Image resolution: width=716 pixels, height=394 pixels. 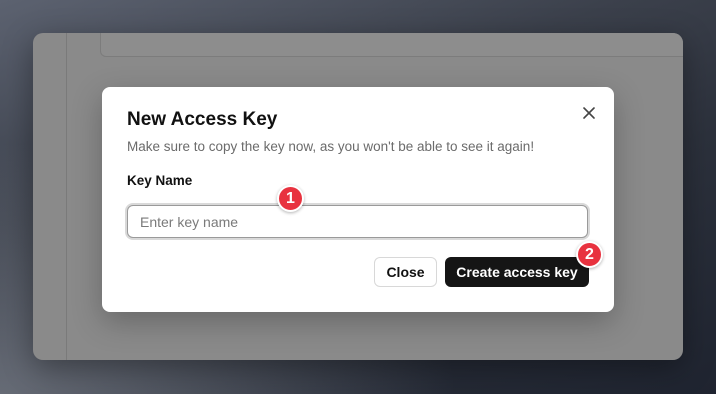 What do you see at coordinates (66, 196) in the screenshot?
I see `sidebar-divider` at bounding box center [66, 196].